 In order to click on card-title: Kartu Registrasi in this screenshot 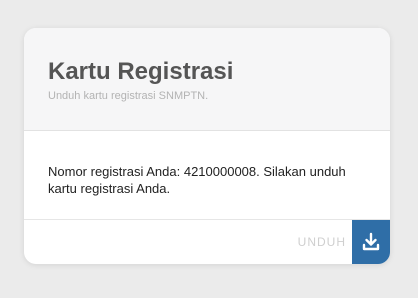, I will do `click(141, 71)`.